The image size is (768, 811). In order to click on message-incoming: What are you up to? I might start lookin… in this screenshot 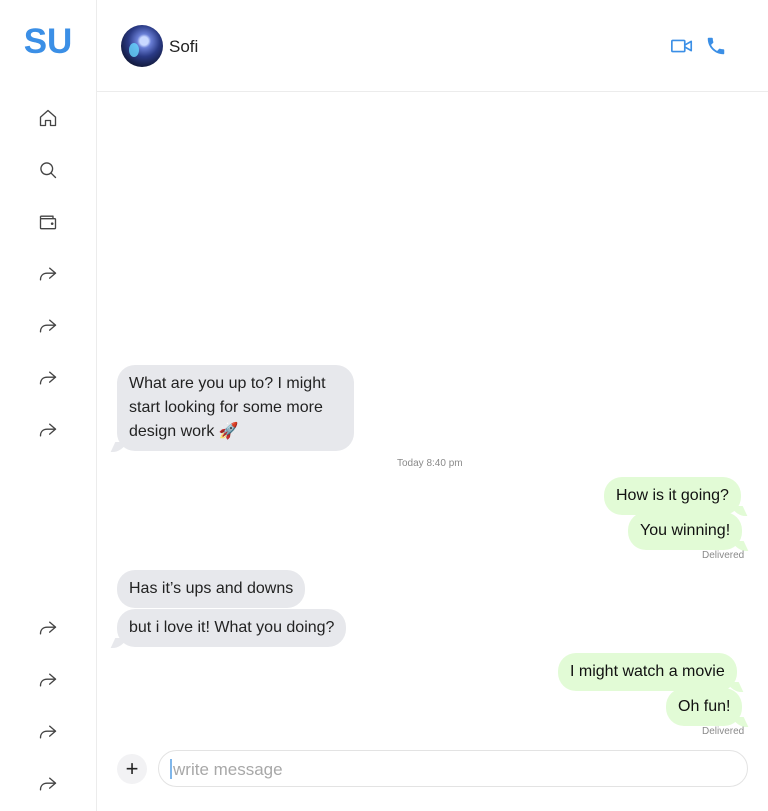, I will do `click(235, 408)`.